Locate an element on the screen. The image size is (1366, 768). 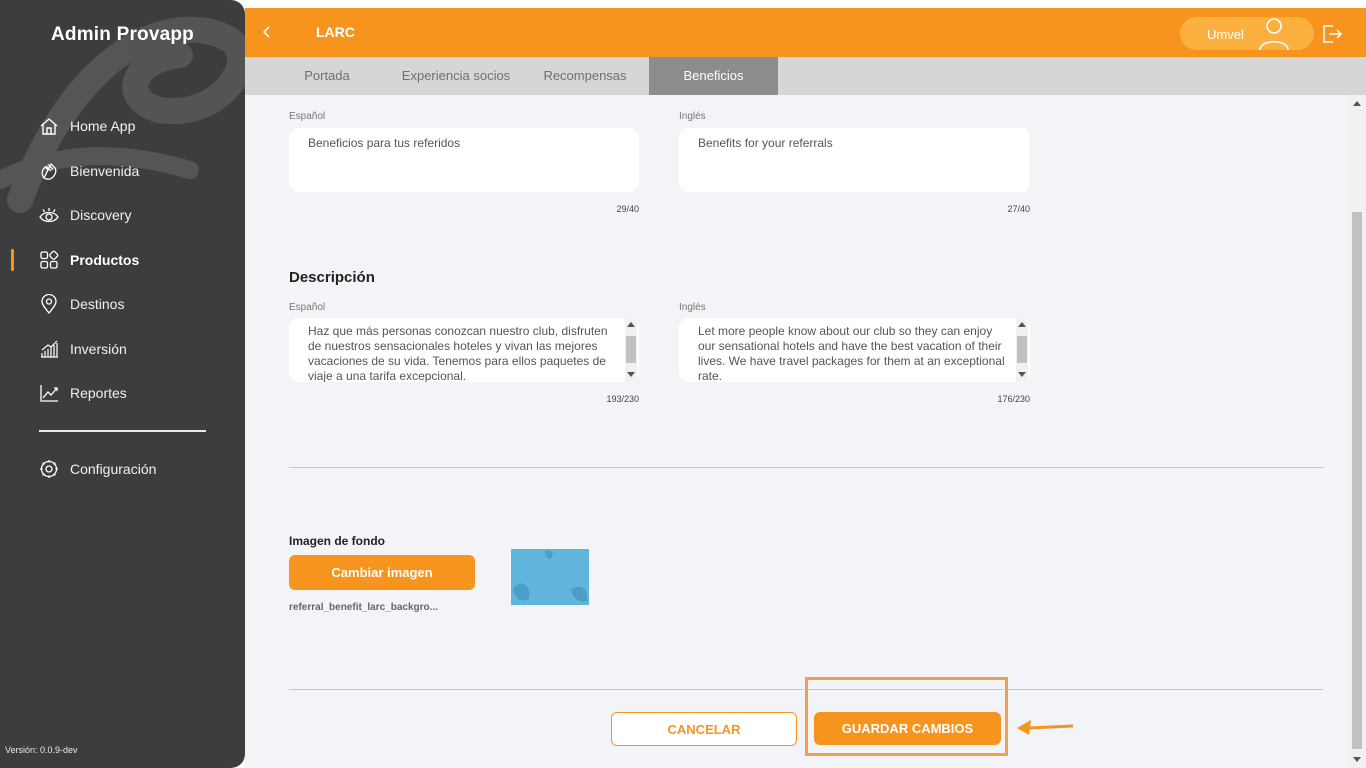
sidebar-item-label: Inversión is located at coordinates (98, 348).